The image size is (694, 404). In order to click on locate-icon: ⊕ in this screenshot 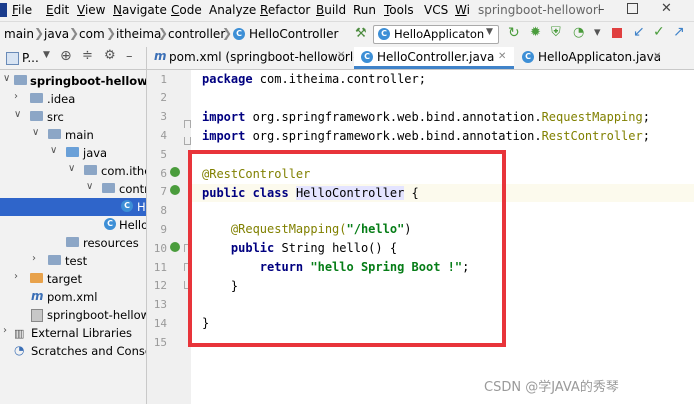, I will do `click(66, 56)`.